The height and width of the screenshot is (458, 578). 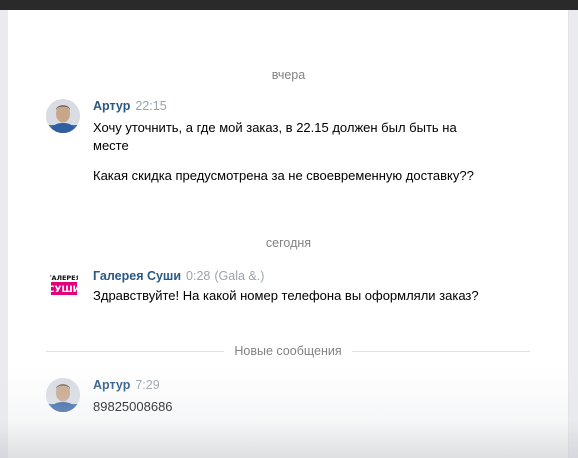 What do you see at coordinates (239, 276) in the screenshot?
I see `message-sender-note: (Gala &.)` at bounding box center [239, 276].